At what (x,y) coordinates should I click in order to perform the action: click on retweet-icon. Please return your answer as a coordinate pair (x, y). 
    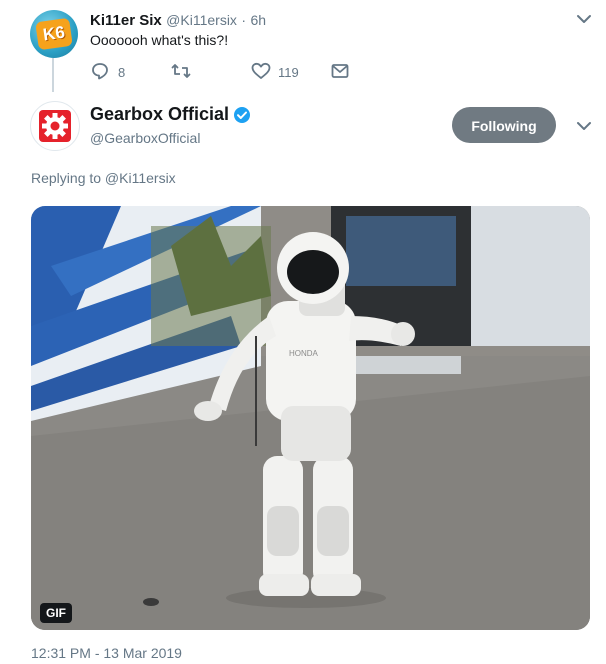
    Looking at the image, I should click on (181, 71).